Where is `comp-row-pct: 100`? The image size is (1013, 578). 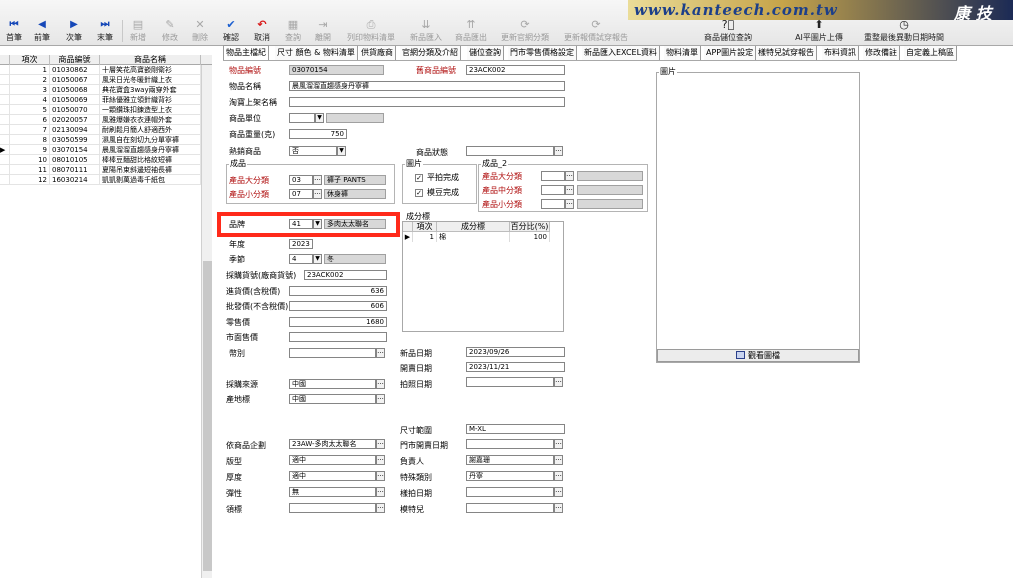 comp-row-pct: 100 is located at coordinates (530, 237).